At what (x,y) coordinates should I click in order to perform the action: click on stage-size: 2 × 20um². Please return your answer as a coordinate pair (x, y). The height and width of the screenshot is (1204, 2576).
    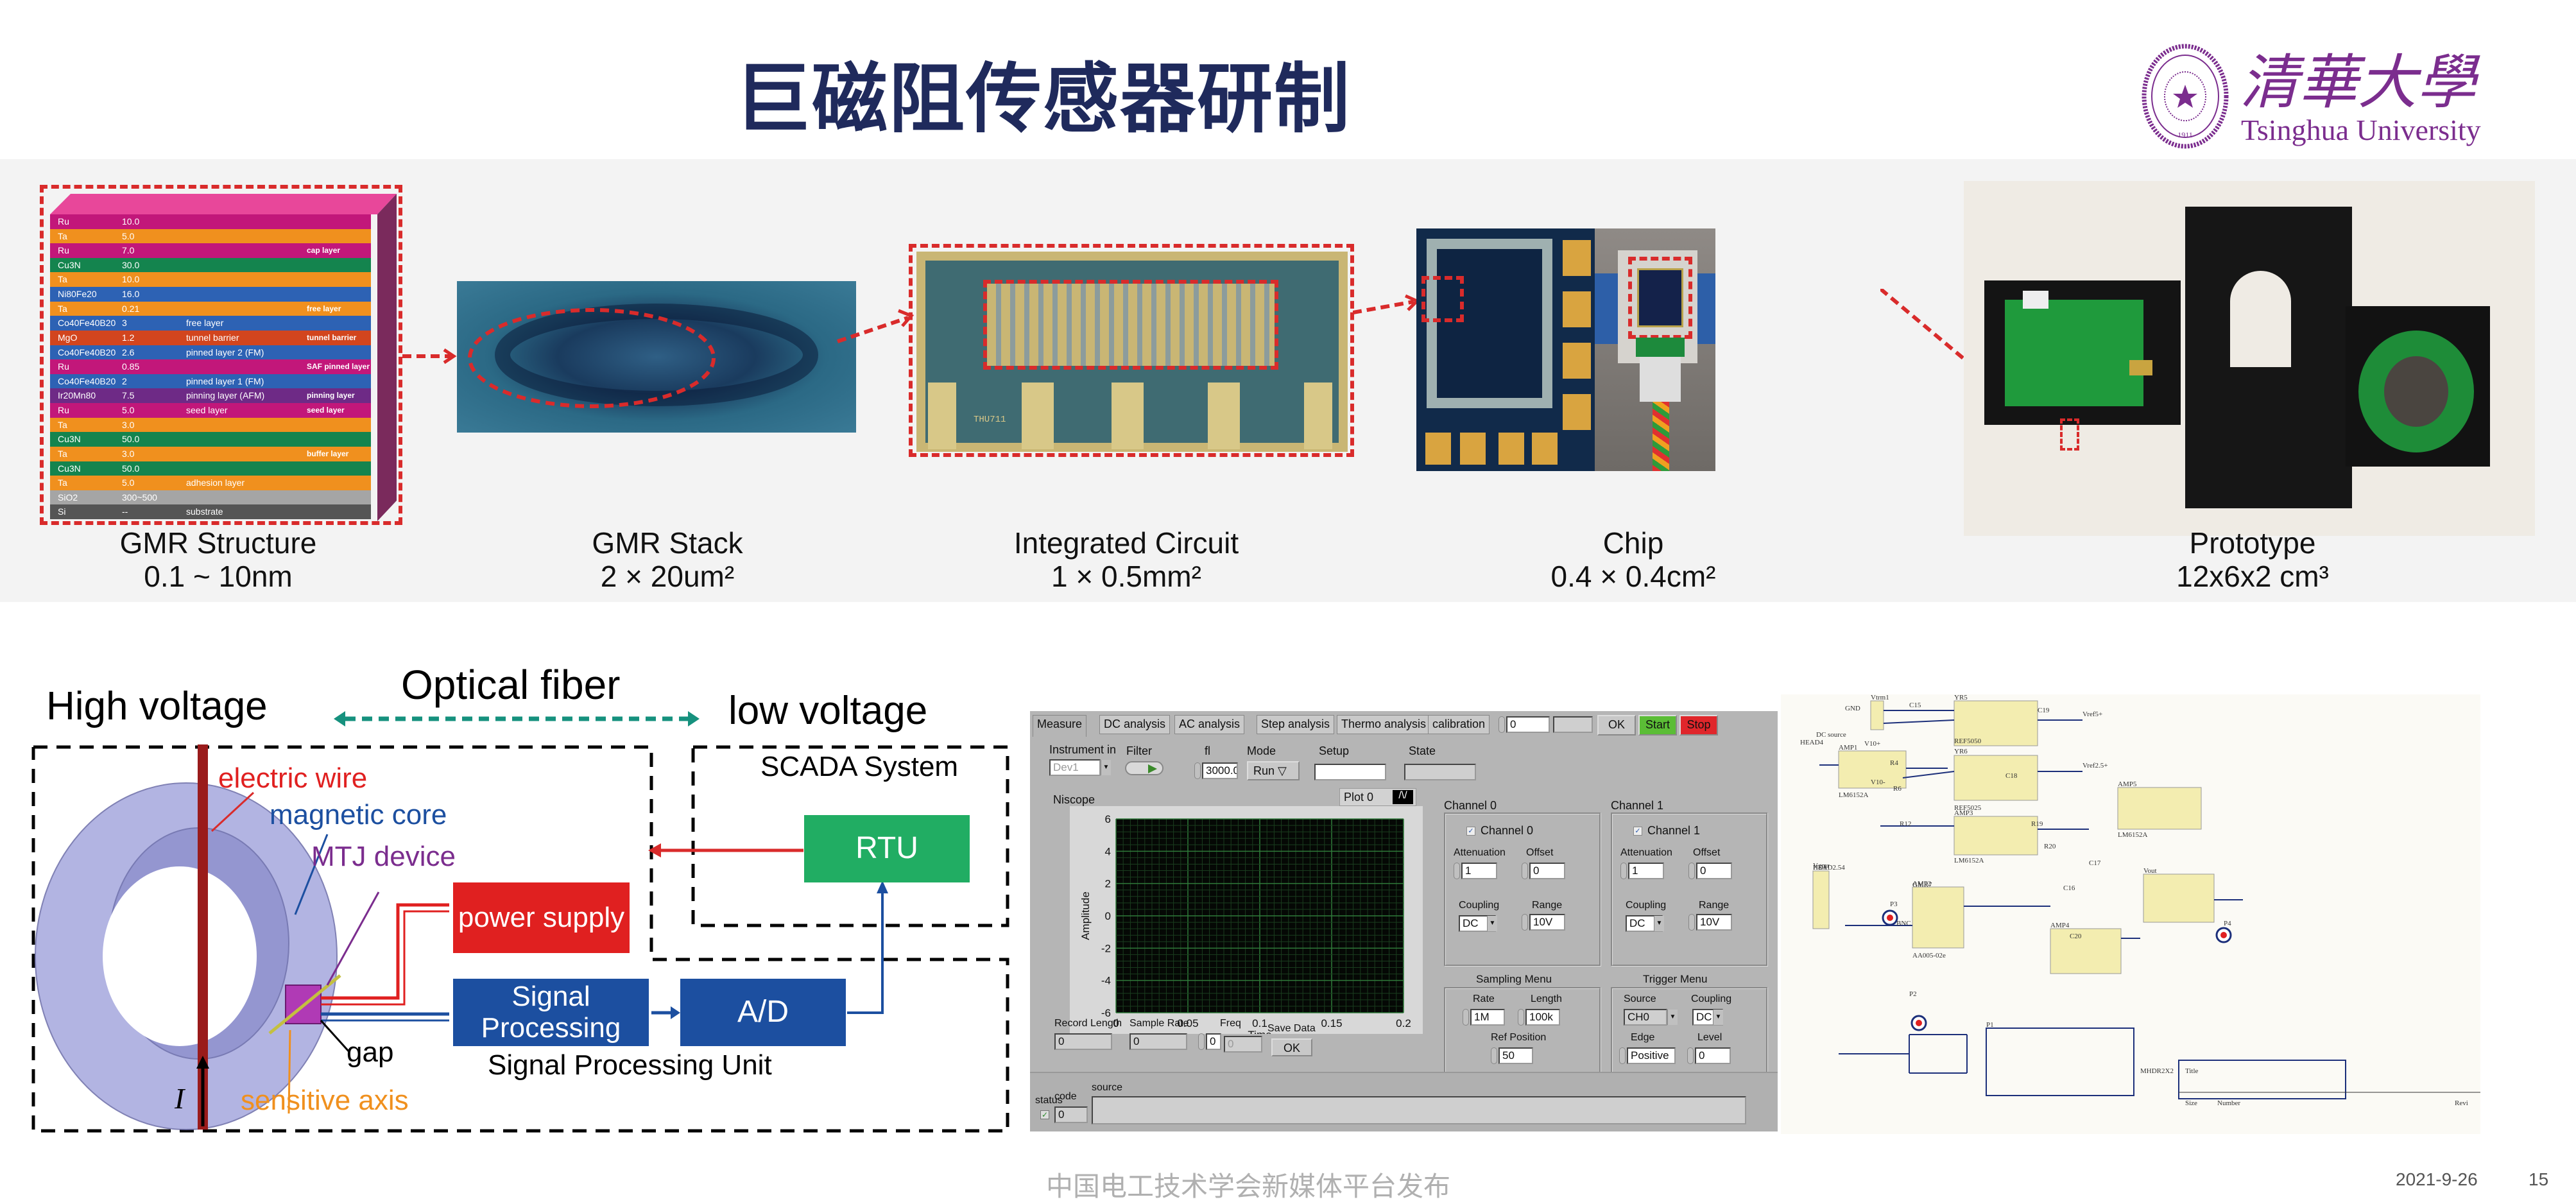
    Looking at the image, I should click on (667, 576).